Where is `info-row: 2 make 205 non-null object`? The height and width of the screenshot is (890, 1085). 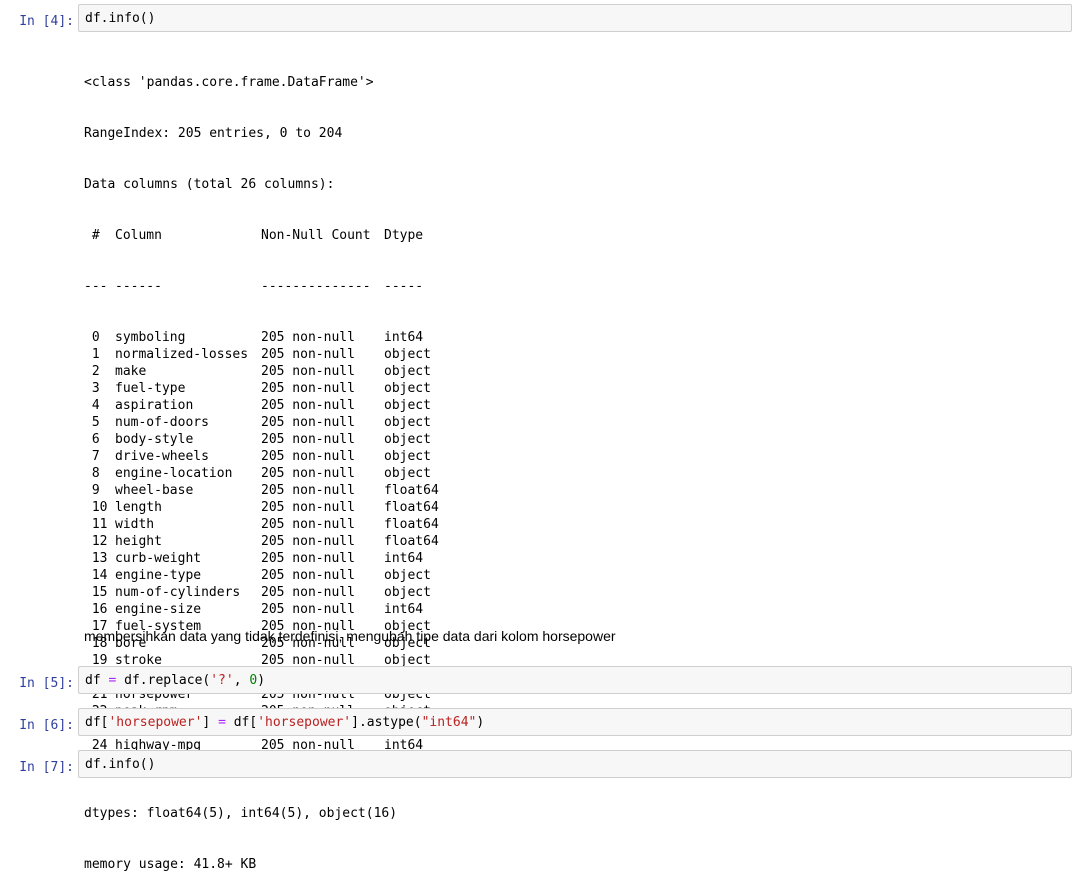
info-row: 2 make 205 non-null object is located at coordinates (261, 371).